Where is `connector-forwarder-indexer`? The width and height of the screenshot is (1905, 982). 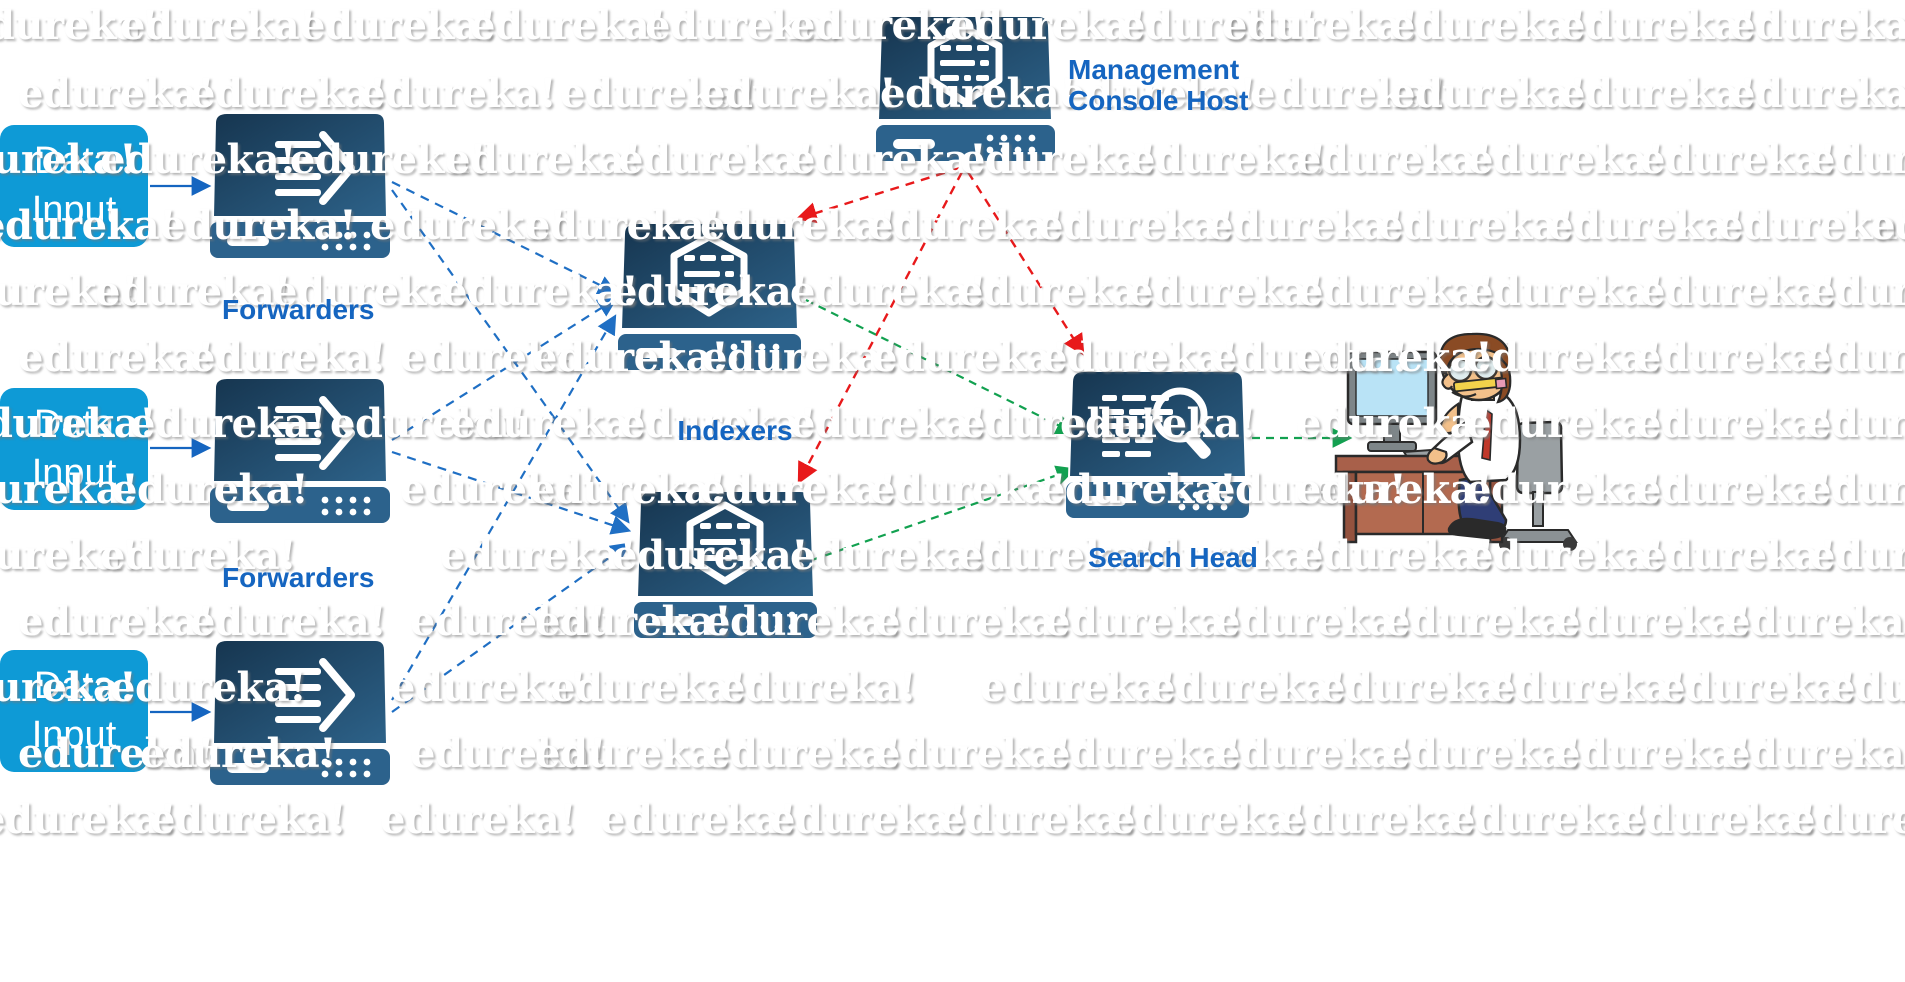
connector-forwarder-indexer is located at coordinates (511, 447).